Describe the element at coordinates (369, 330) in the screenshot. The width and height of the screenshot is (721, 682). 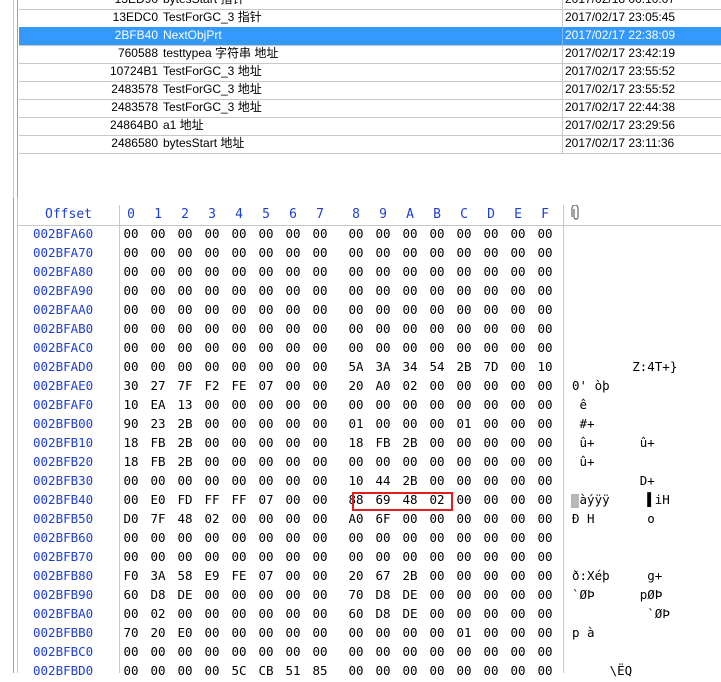
I see `hex-row: 002BFAB0 00 00 00 00 00 00 00 00 00 00 00 00 00 00 00 00` at that location.